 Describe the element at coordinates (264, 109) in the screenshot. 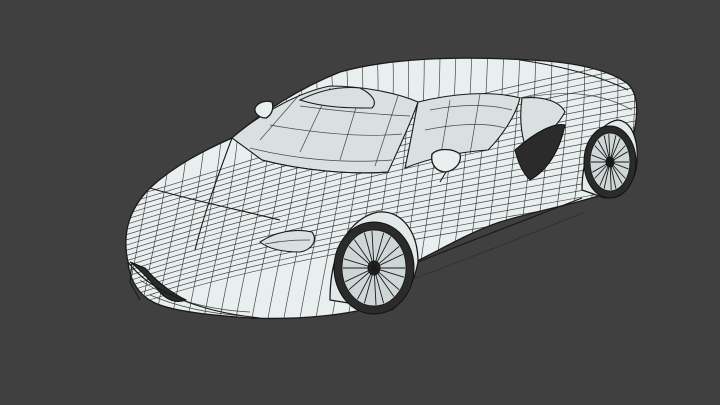

I see `left-mirror` at that location.